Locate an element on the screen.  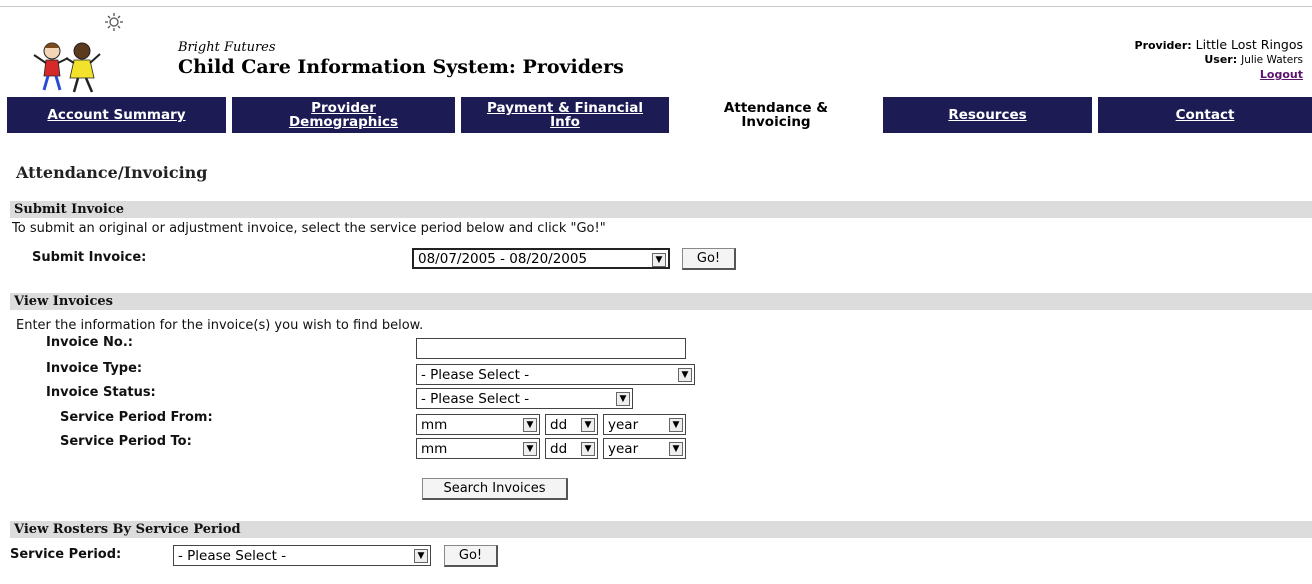
provider-name: Little Lost Ringos is located at coordinates (1249, 44).